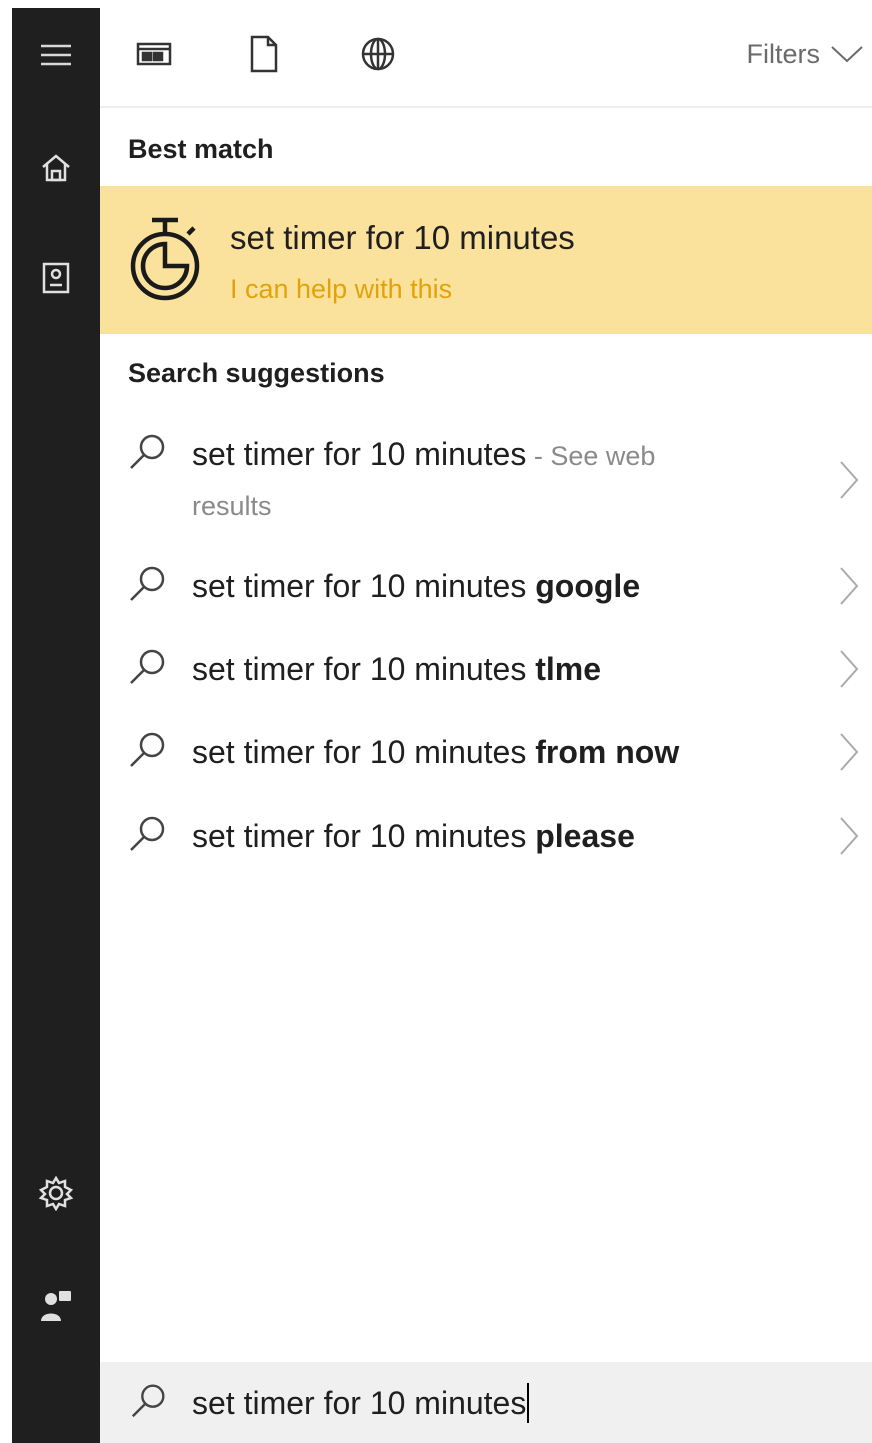  Describe the element at coordinates (528, 1403) in the screenshot. I see `text-caret` at that location.